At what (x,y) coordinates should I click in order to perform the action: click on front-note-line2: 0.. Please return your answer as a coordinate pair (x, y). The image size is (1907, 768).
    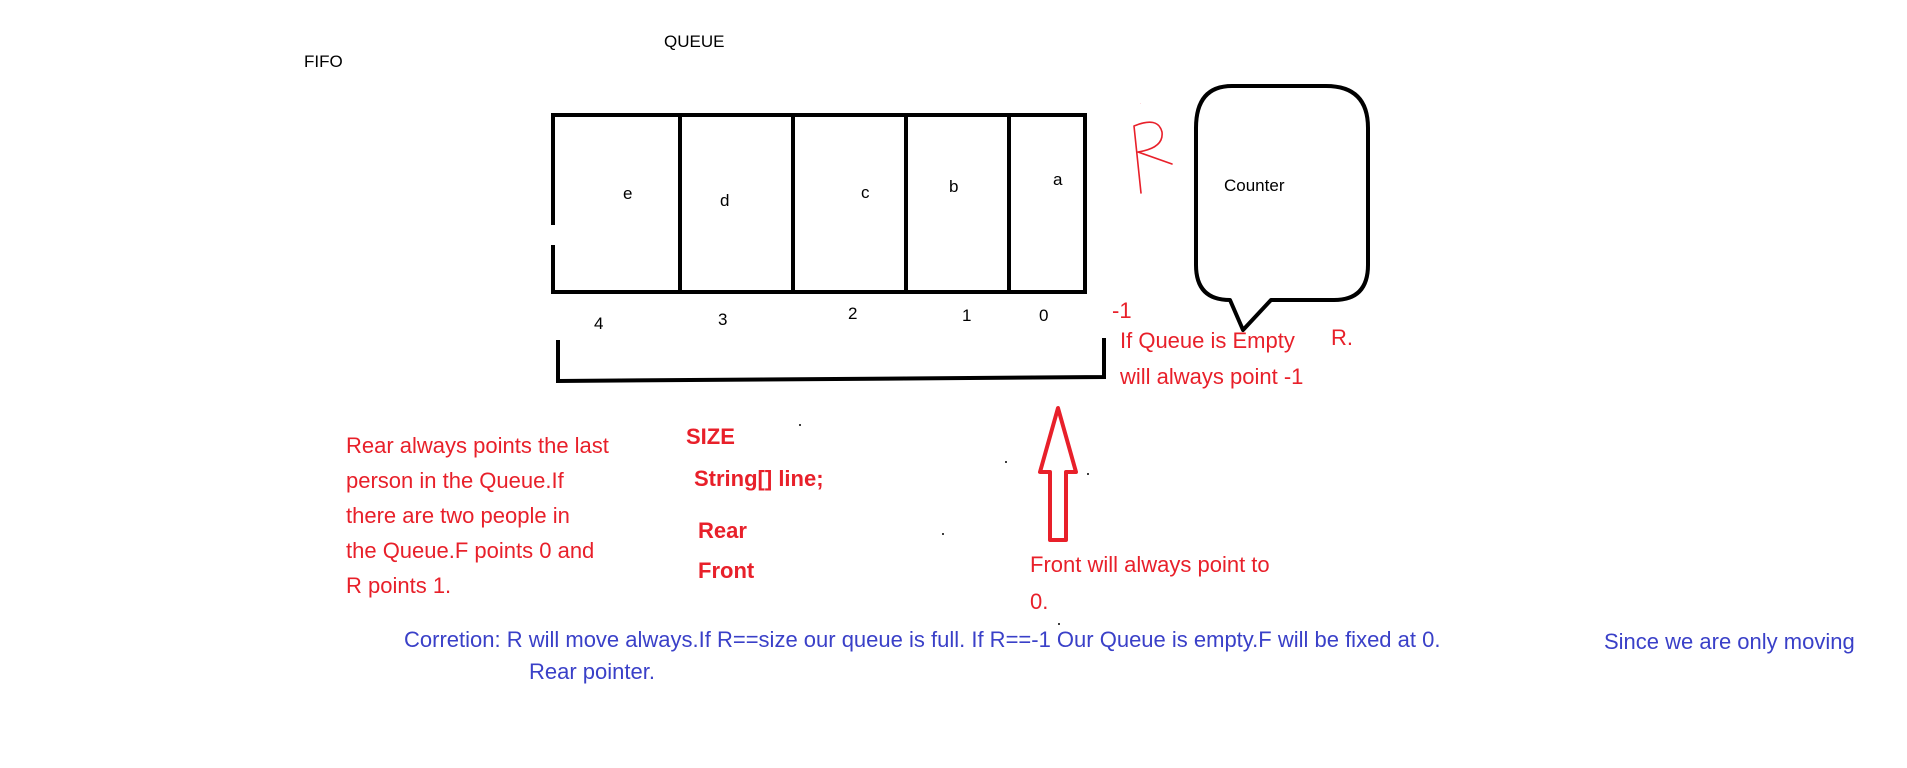
    Looking at the image, I should click on (1039, 601).